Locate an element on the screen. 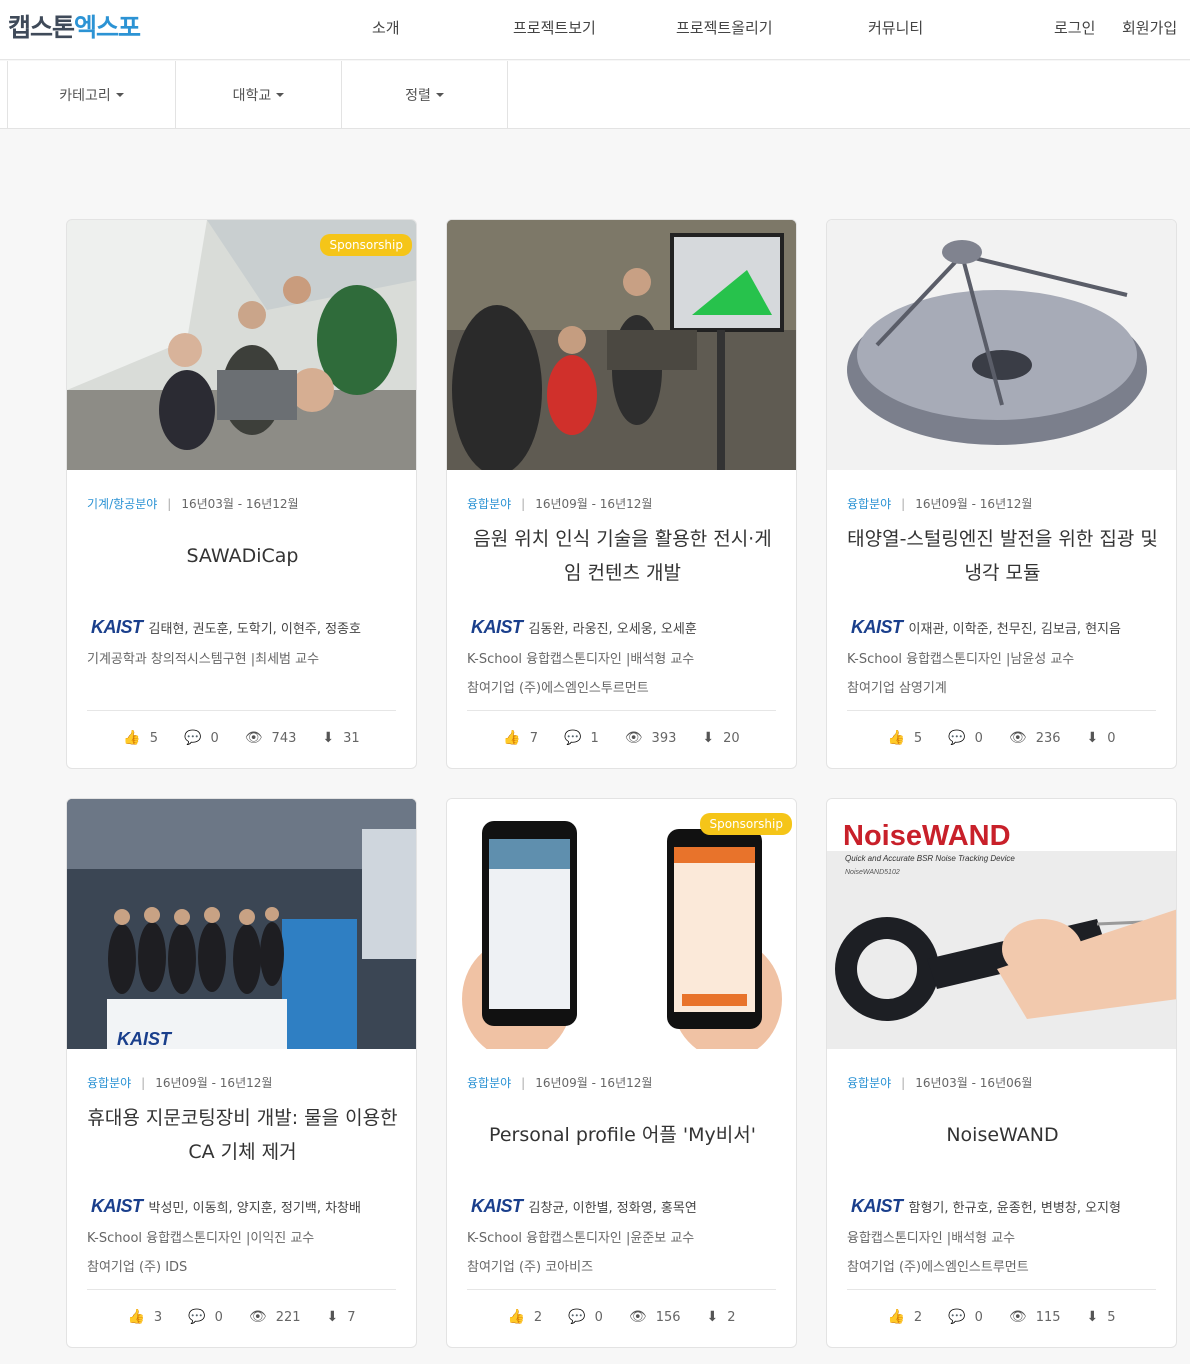 Image resolution: width=1190 pixels, height=1364 pixels. card-stats: 👍 2 💬 0 👁 156 ⬇ 2 is located at coordinates (621, 1317).